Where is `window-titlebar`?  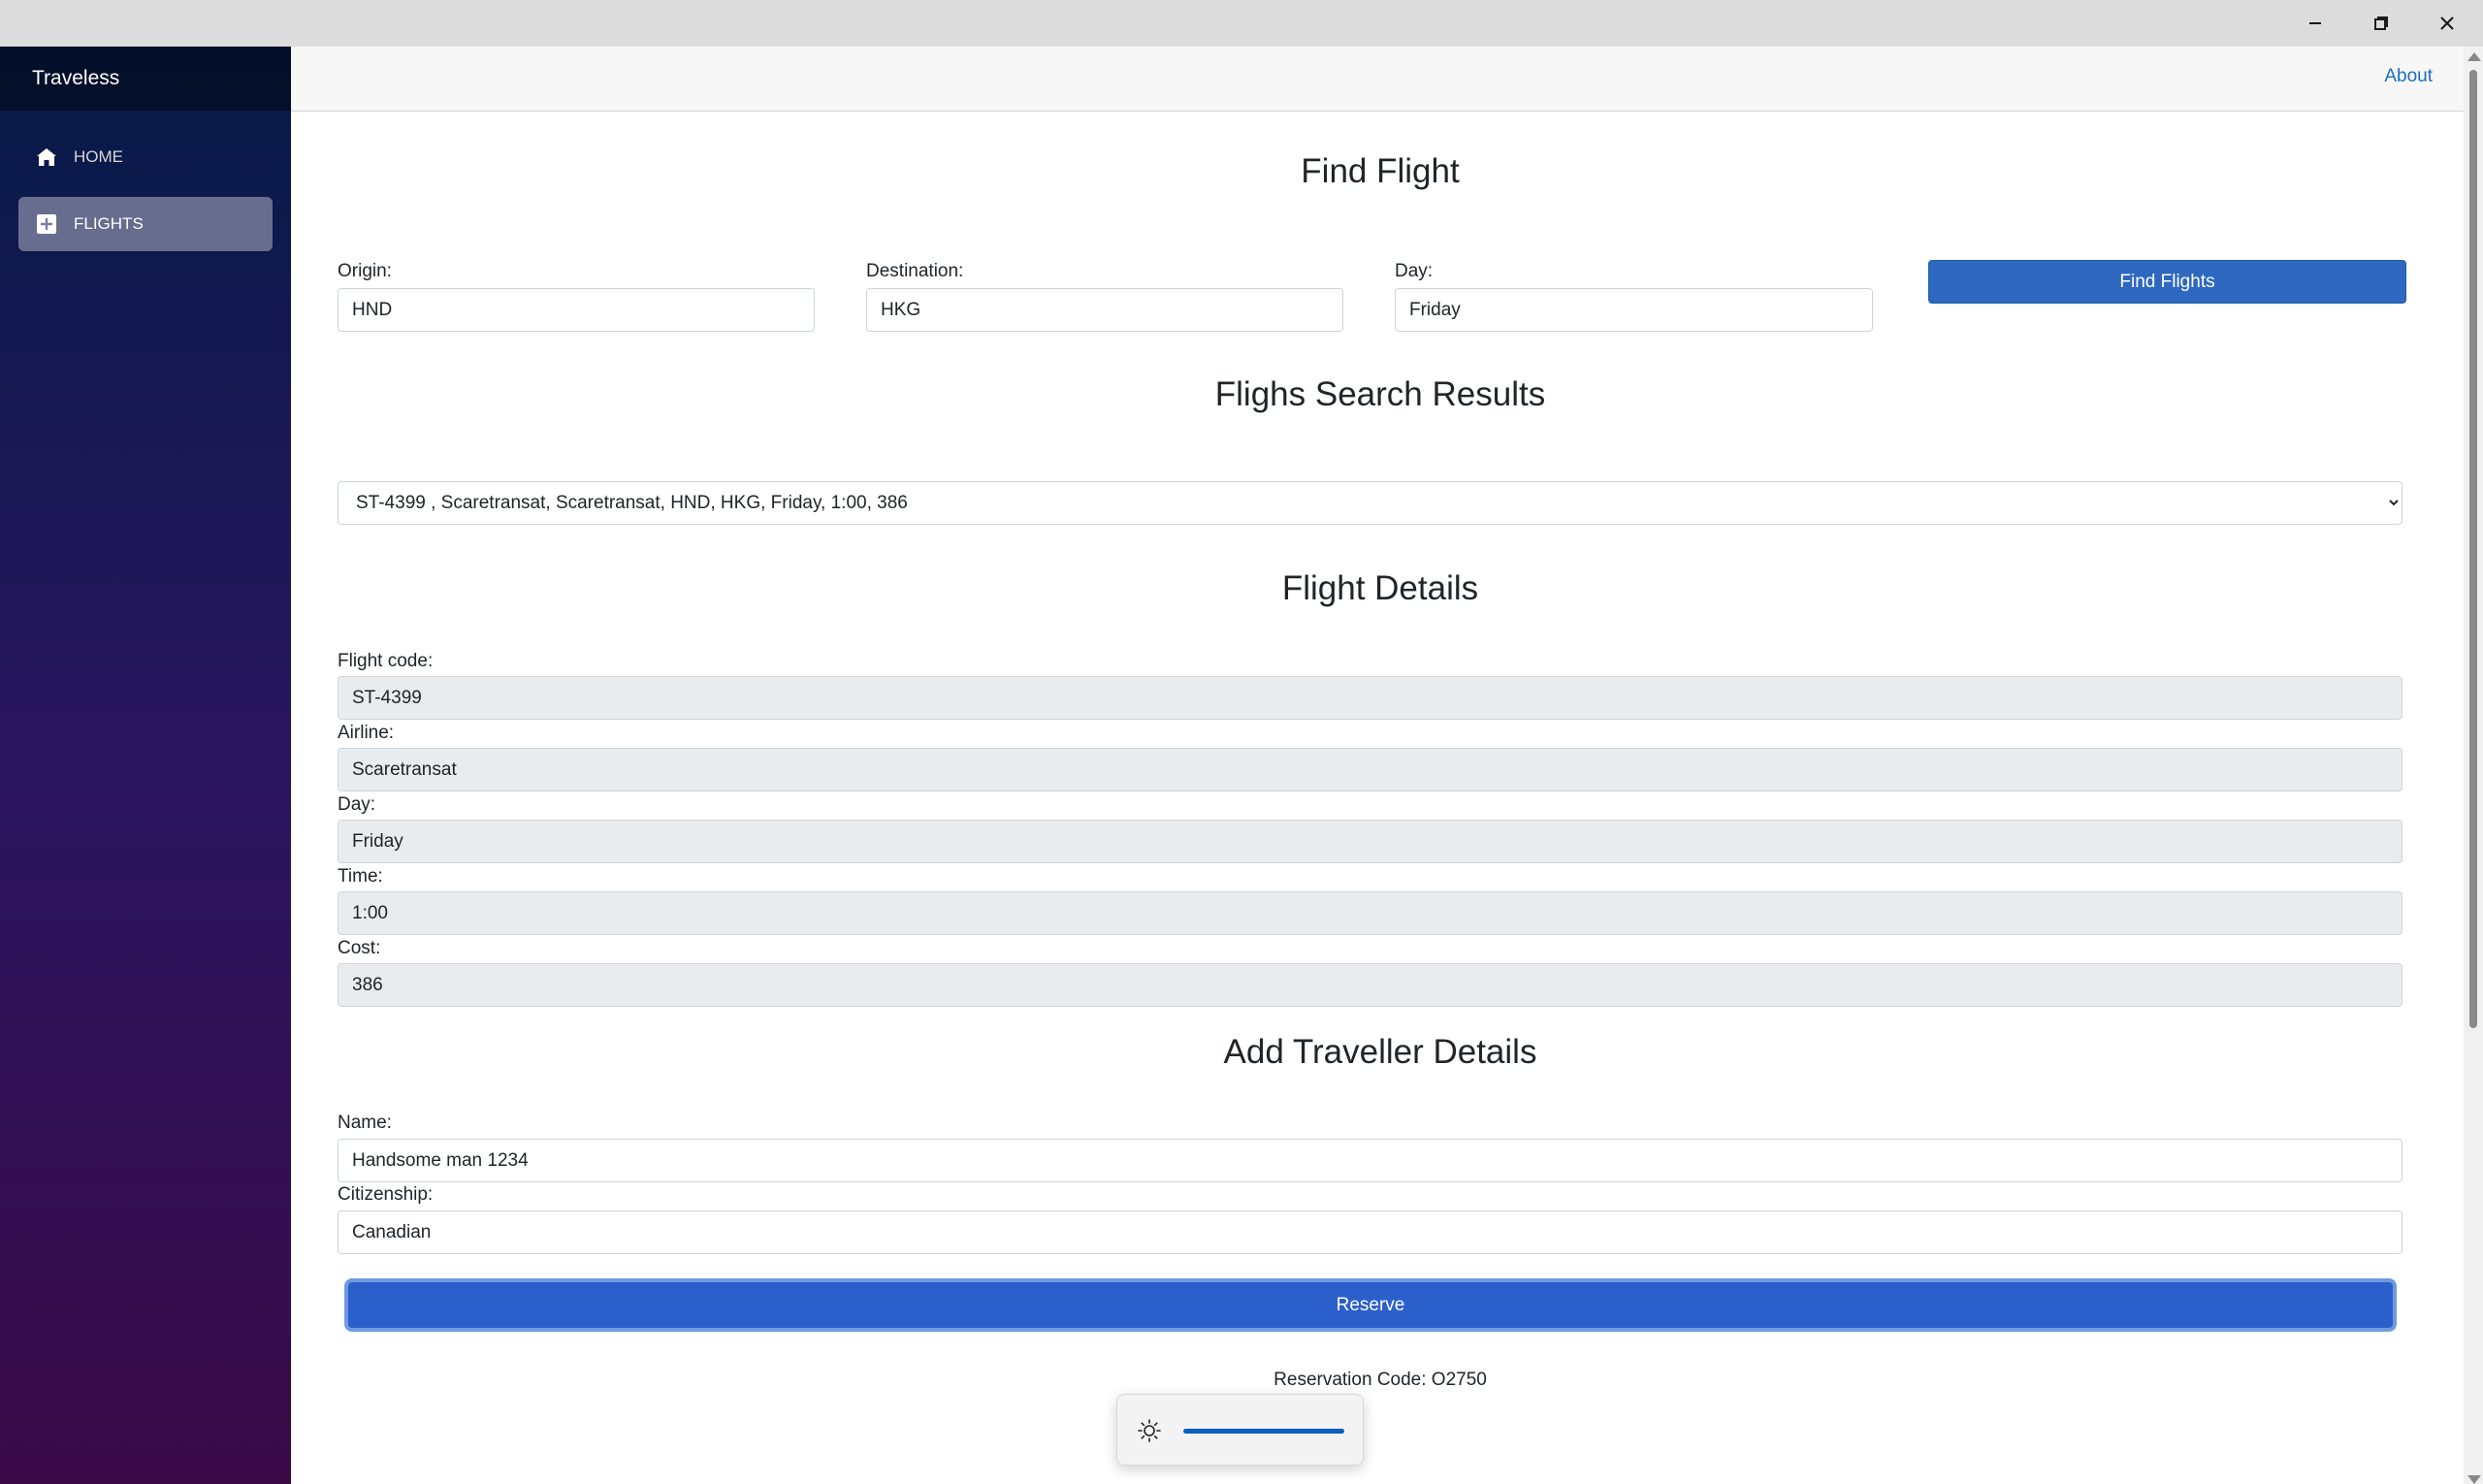 window-titlebar is located at coordinates (1242, 24).